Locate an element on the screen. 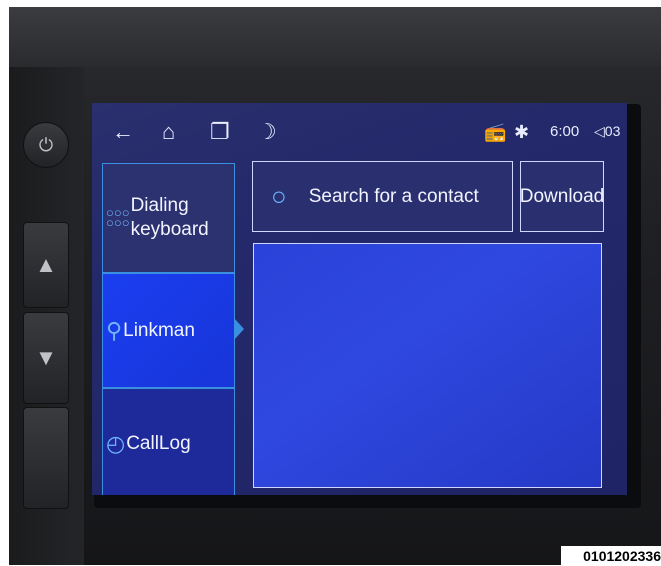 The image size is (661, 566). bluetooth-icon: ✱ is located at coordinates (522, 132).